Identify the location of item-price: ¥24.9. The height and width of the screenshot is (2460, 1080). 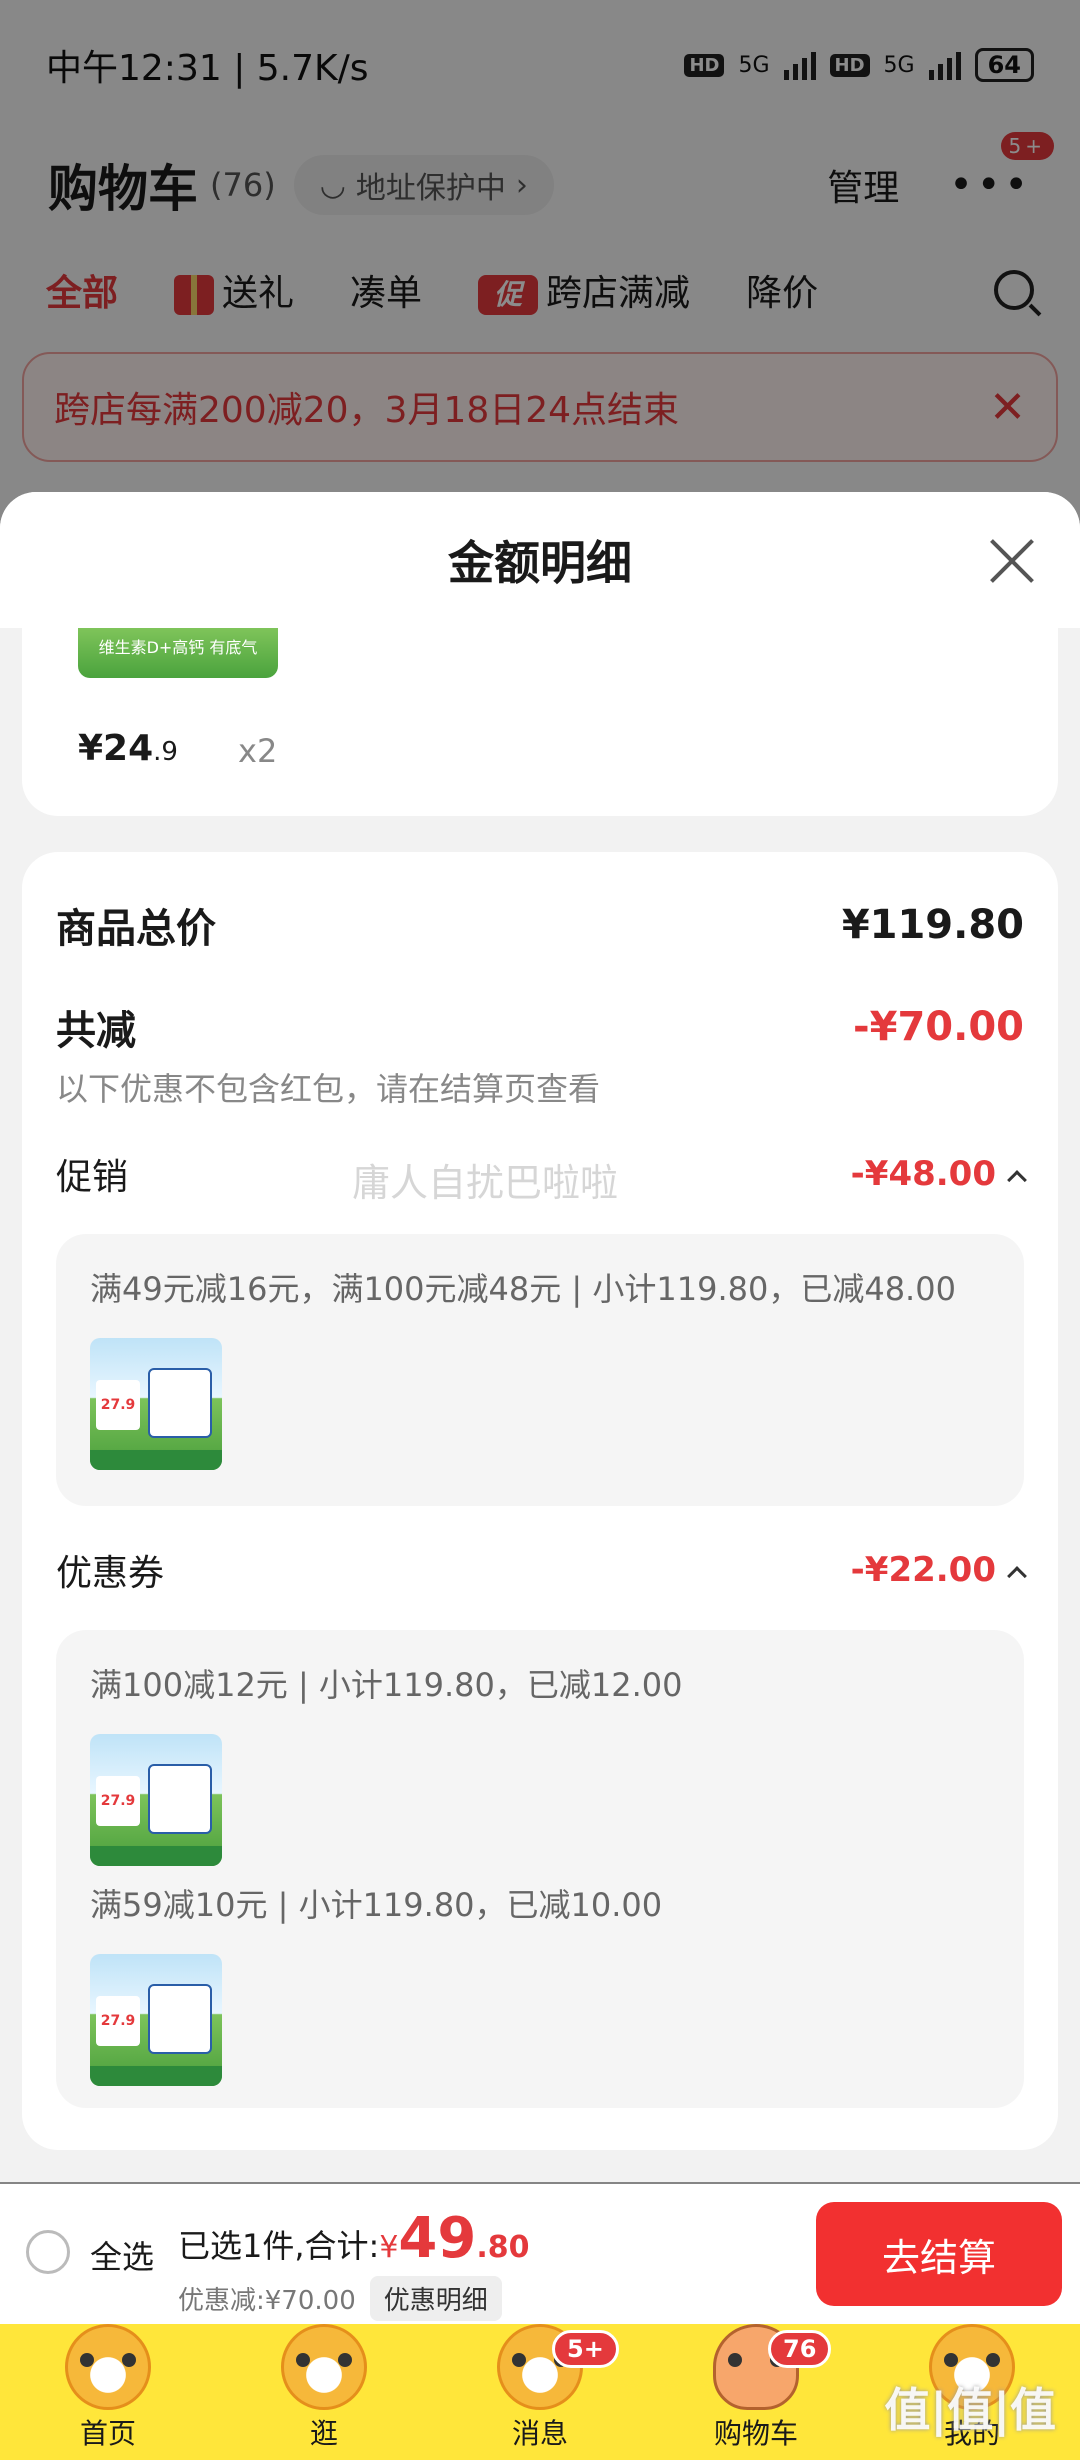
(128, 748).